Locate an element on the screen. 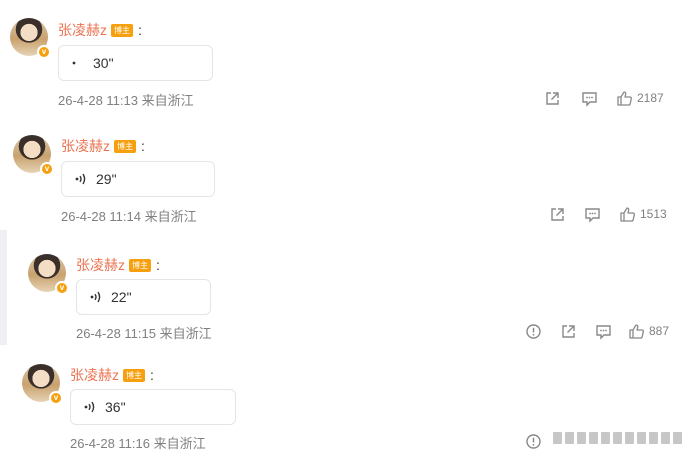  like-button: 1513 is located at coordinates (643, 214).